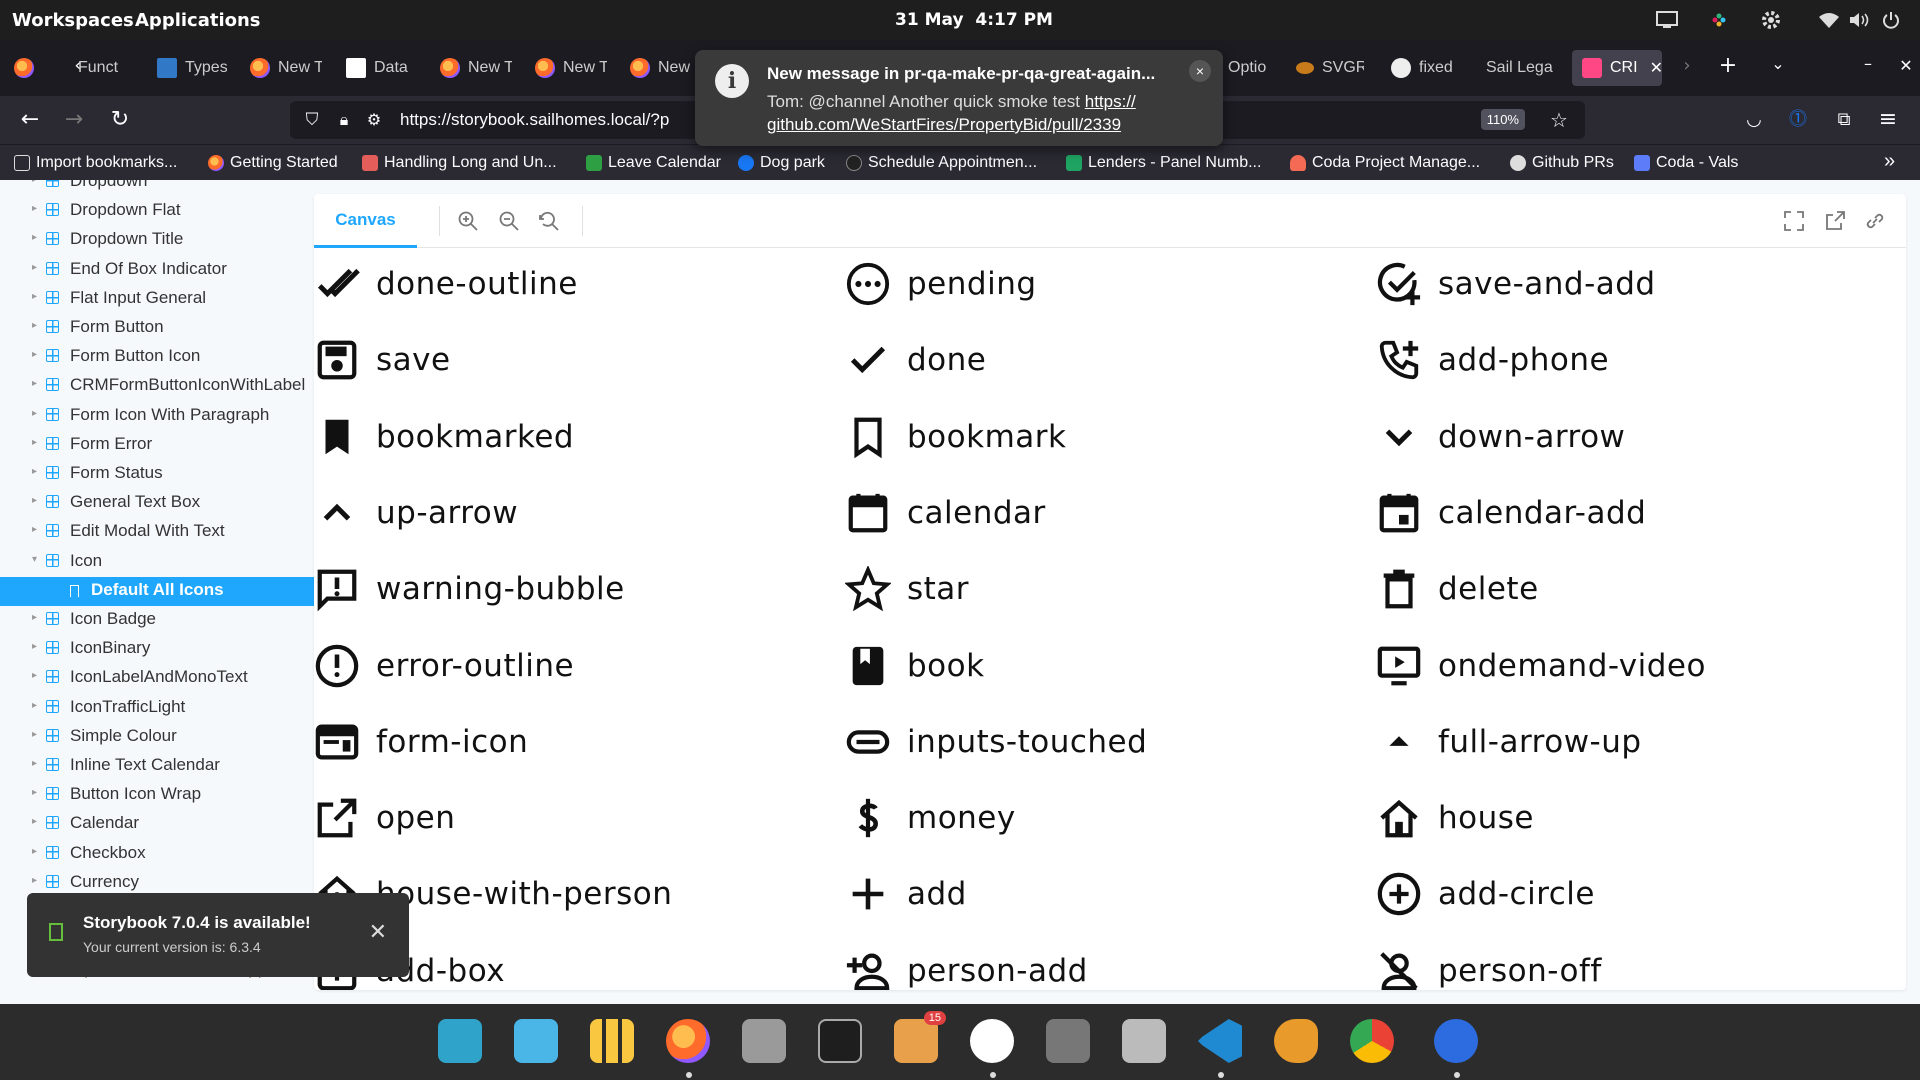 This screenshot has width=1920, height=1080. What do you see at coordinates (1667, 20) in the screenshot?
I see `screen-icon` at bounding box center [1667, 20].